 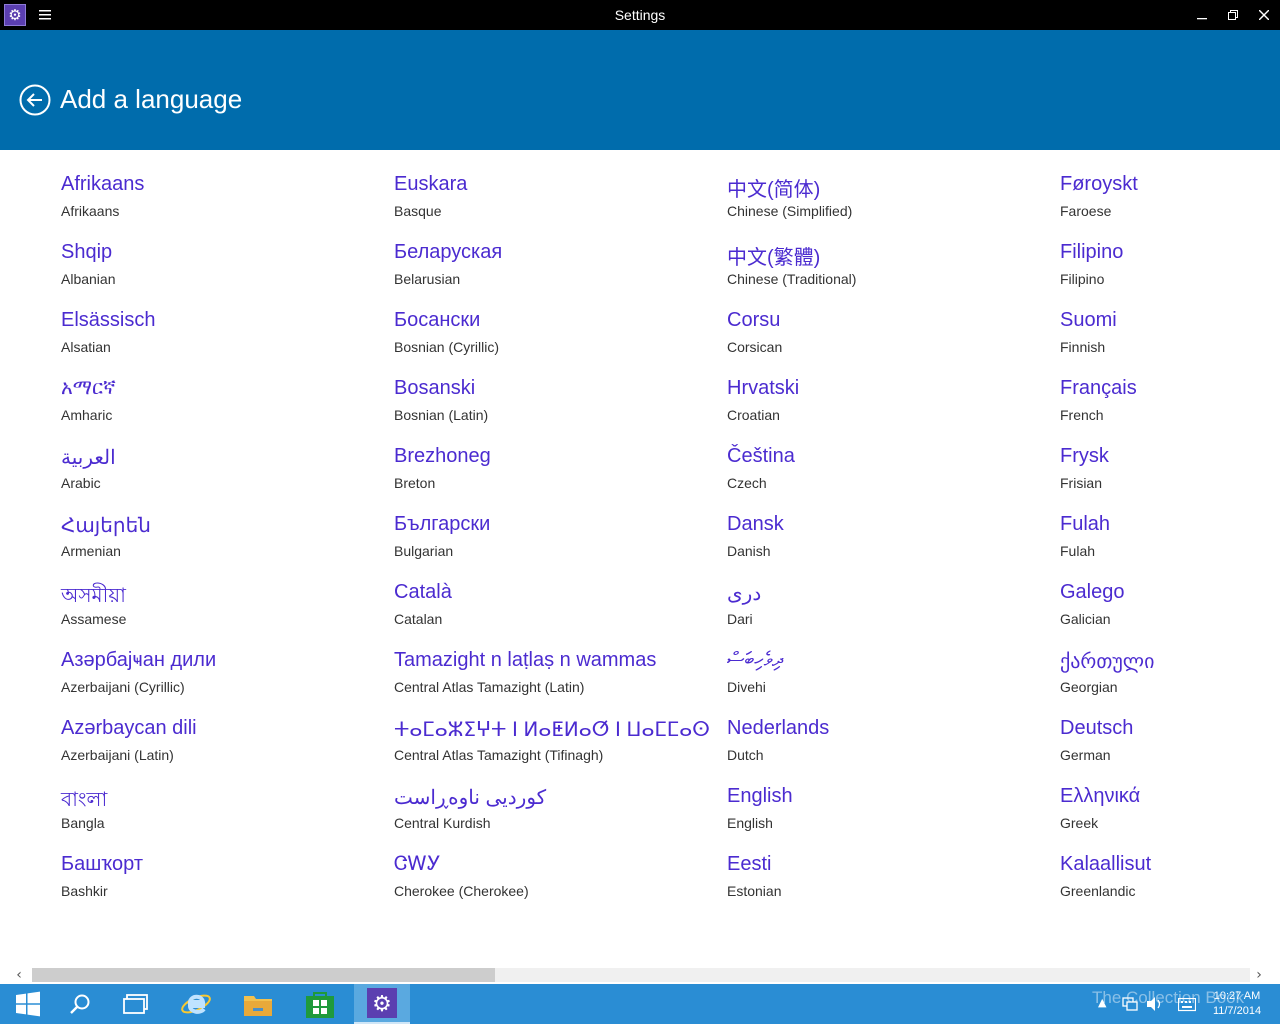 What do you see at coordinates (877, 796) in the screenshot?
I see `language-item: English English` at bounding box center [877, 796].